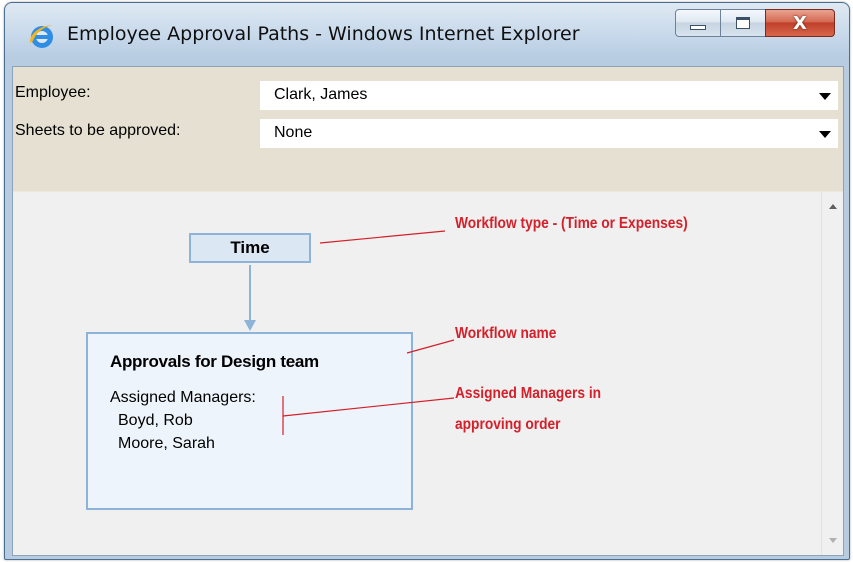 This screenshot has width=853, height=563. What do you see at coordinates (549, 95) in the screenshot?
I see `employee-select: Clark, James` at bounding box center [549, 95].